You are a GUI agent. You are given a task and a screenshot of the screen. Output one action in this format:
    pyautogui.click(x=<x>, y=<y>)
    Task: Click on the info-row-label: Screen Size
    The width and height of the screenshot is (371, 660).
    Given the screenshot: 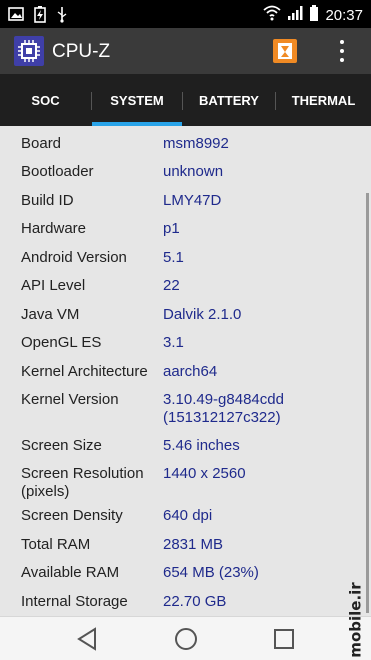 What is the action you would take?
    pyautogui.click(x=61, y=445)
    